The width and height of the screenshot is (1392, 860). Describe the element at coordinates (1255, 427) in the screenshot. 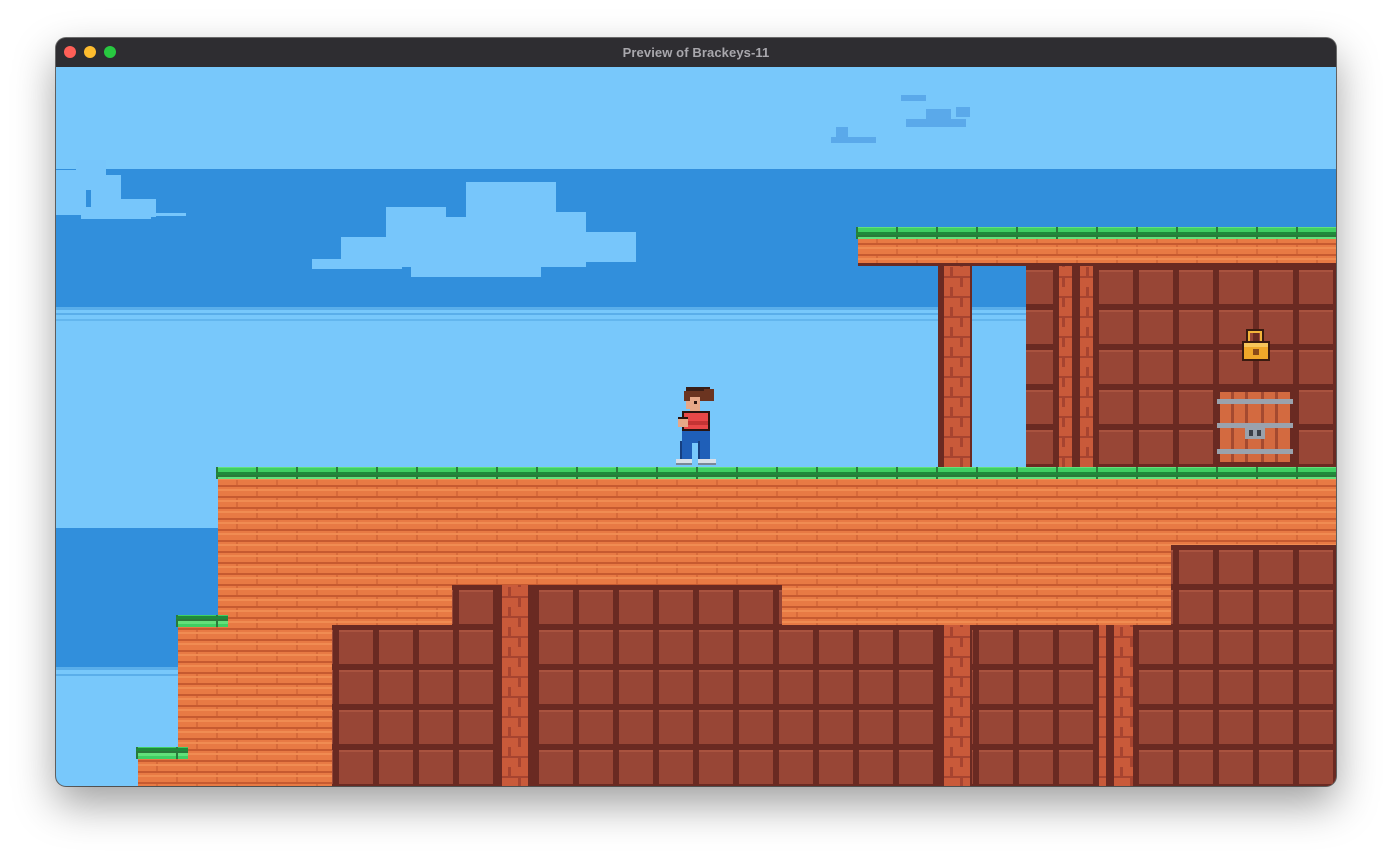

I see `locked-door` at that location.